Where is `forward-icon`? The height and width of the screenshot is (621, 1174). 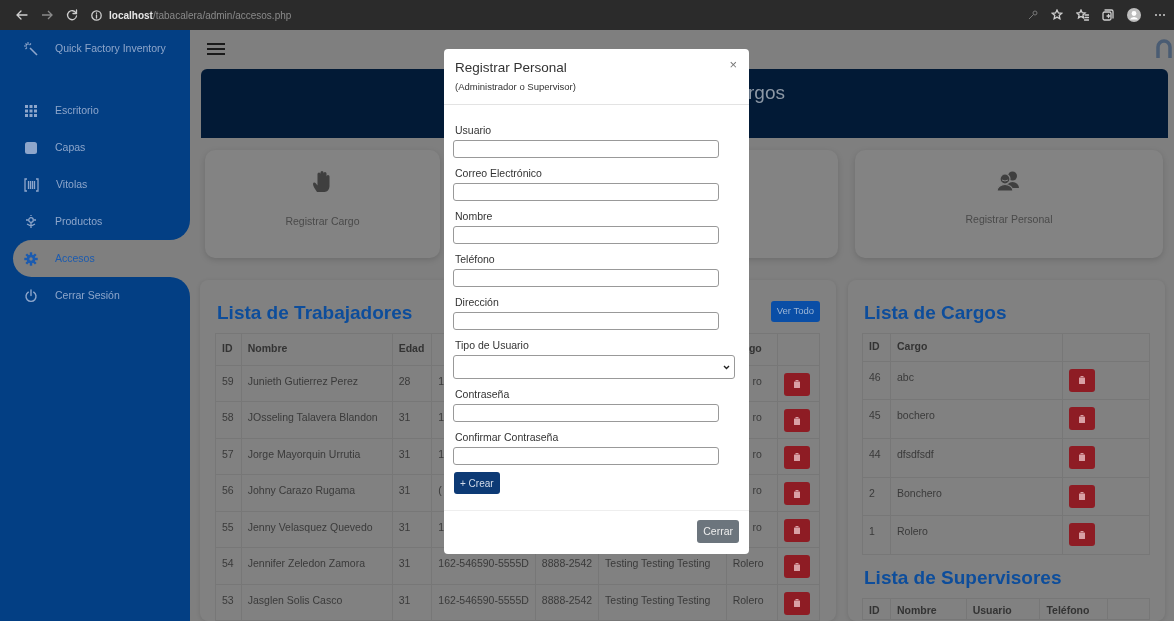
forward-icon is located at coordinates (47, 15).